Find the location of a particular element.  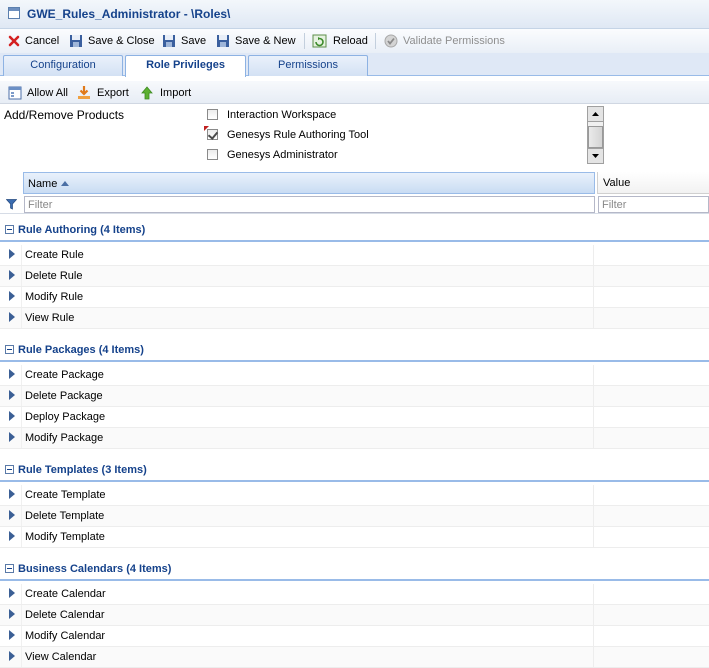

allow-all-button: Allow All is located at coordinates (38, 93).